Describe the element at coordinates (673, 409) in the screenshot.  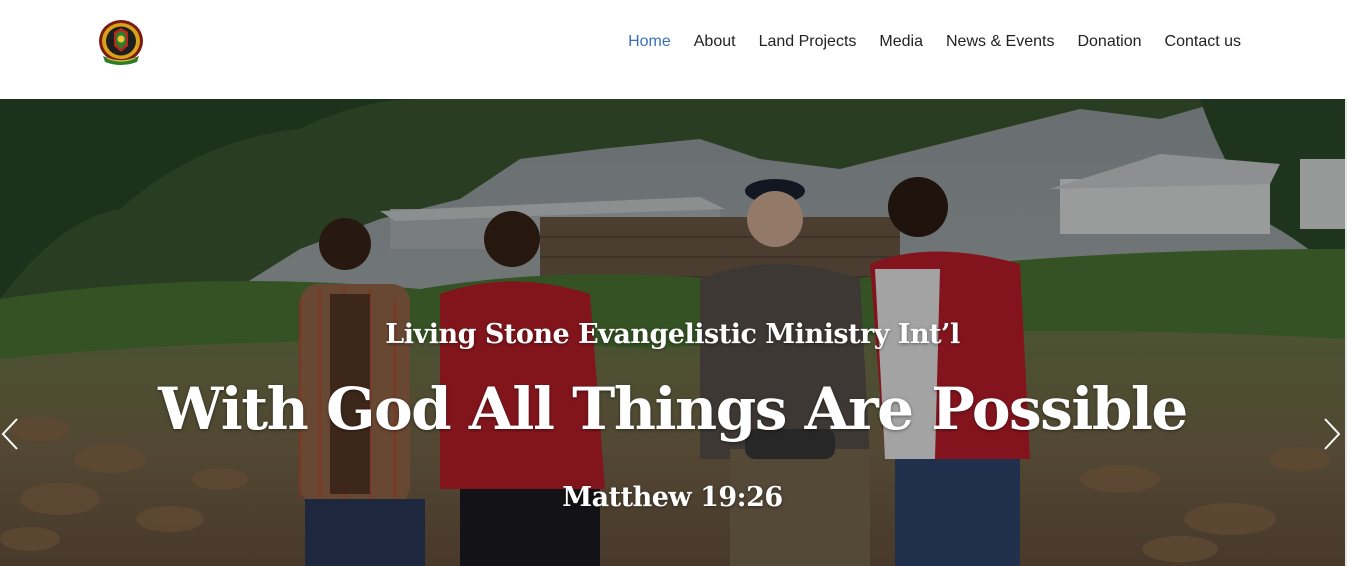
I see `hero-title: With God All Things Are Possible` at that location.